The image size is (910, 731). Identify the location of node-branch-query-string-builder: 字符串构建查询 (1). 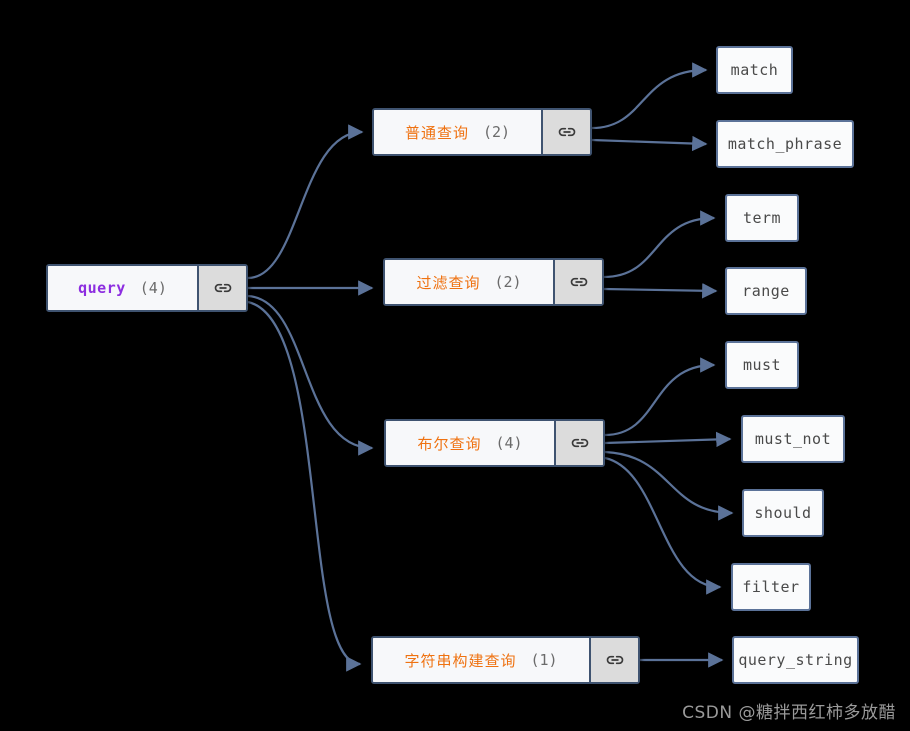
(505, 660).